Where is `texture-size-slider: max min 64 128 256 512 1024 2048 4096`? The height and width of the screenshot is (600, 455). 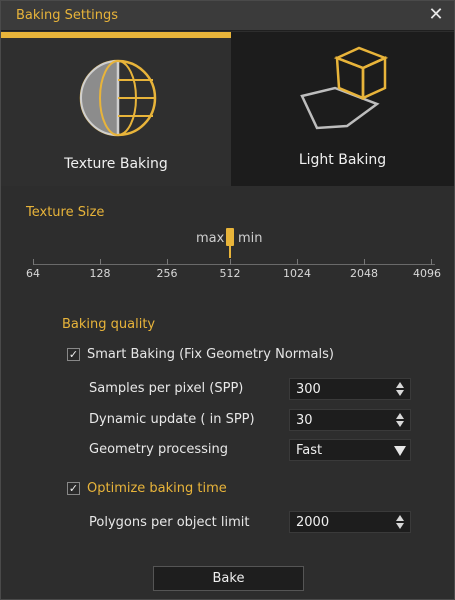
texture-size-slider: max min 64 128 256 512 1024 2048 4096 is located at coordinates (230, 258).